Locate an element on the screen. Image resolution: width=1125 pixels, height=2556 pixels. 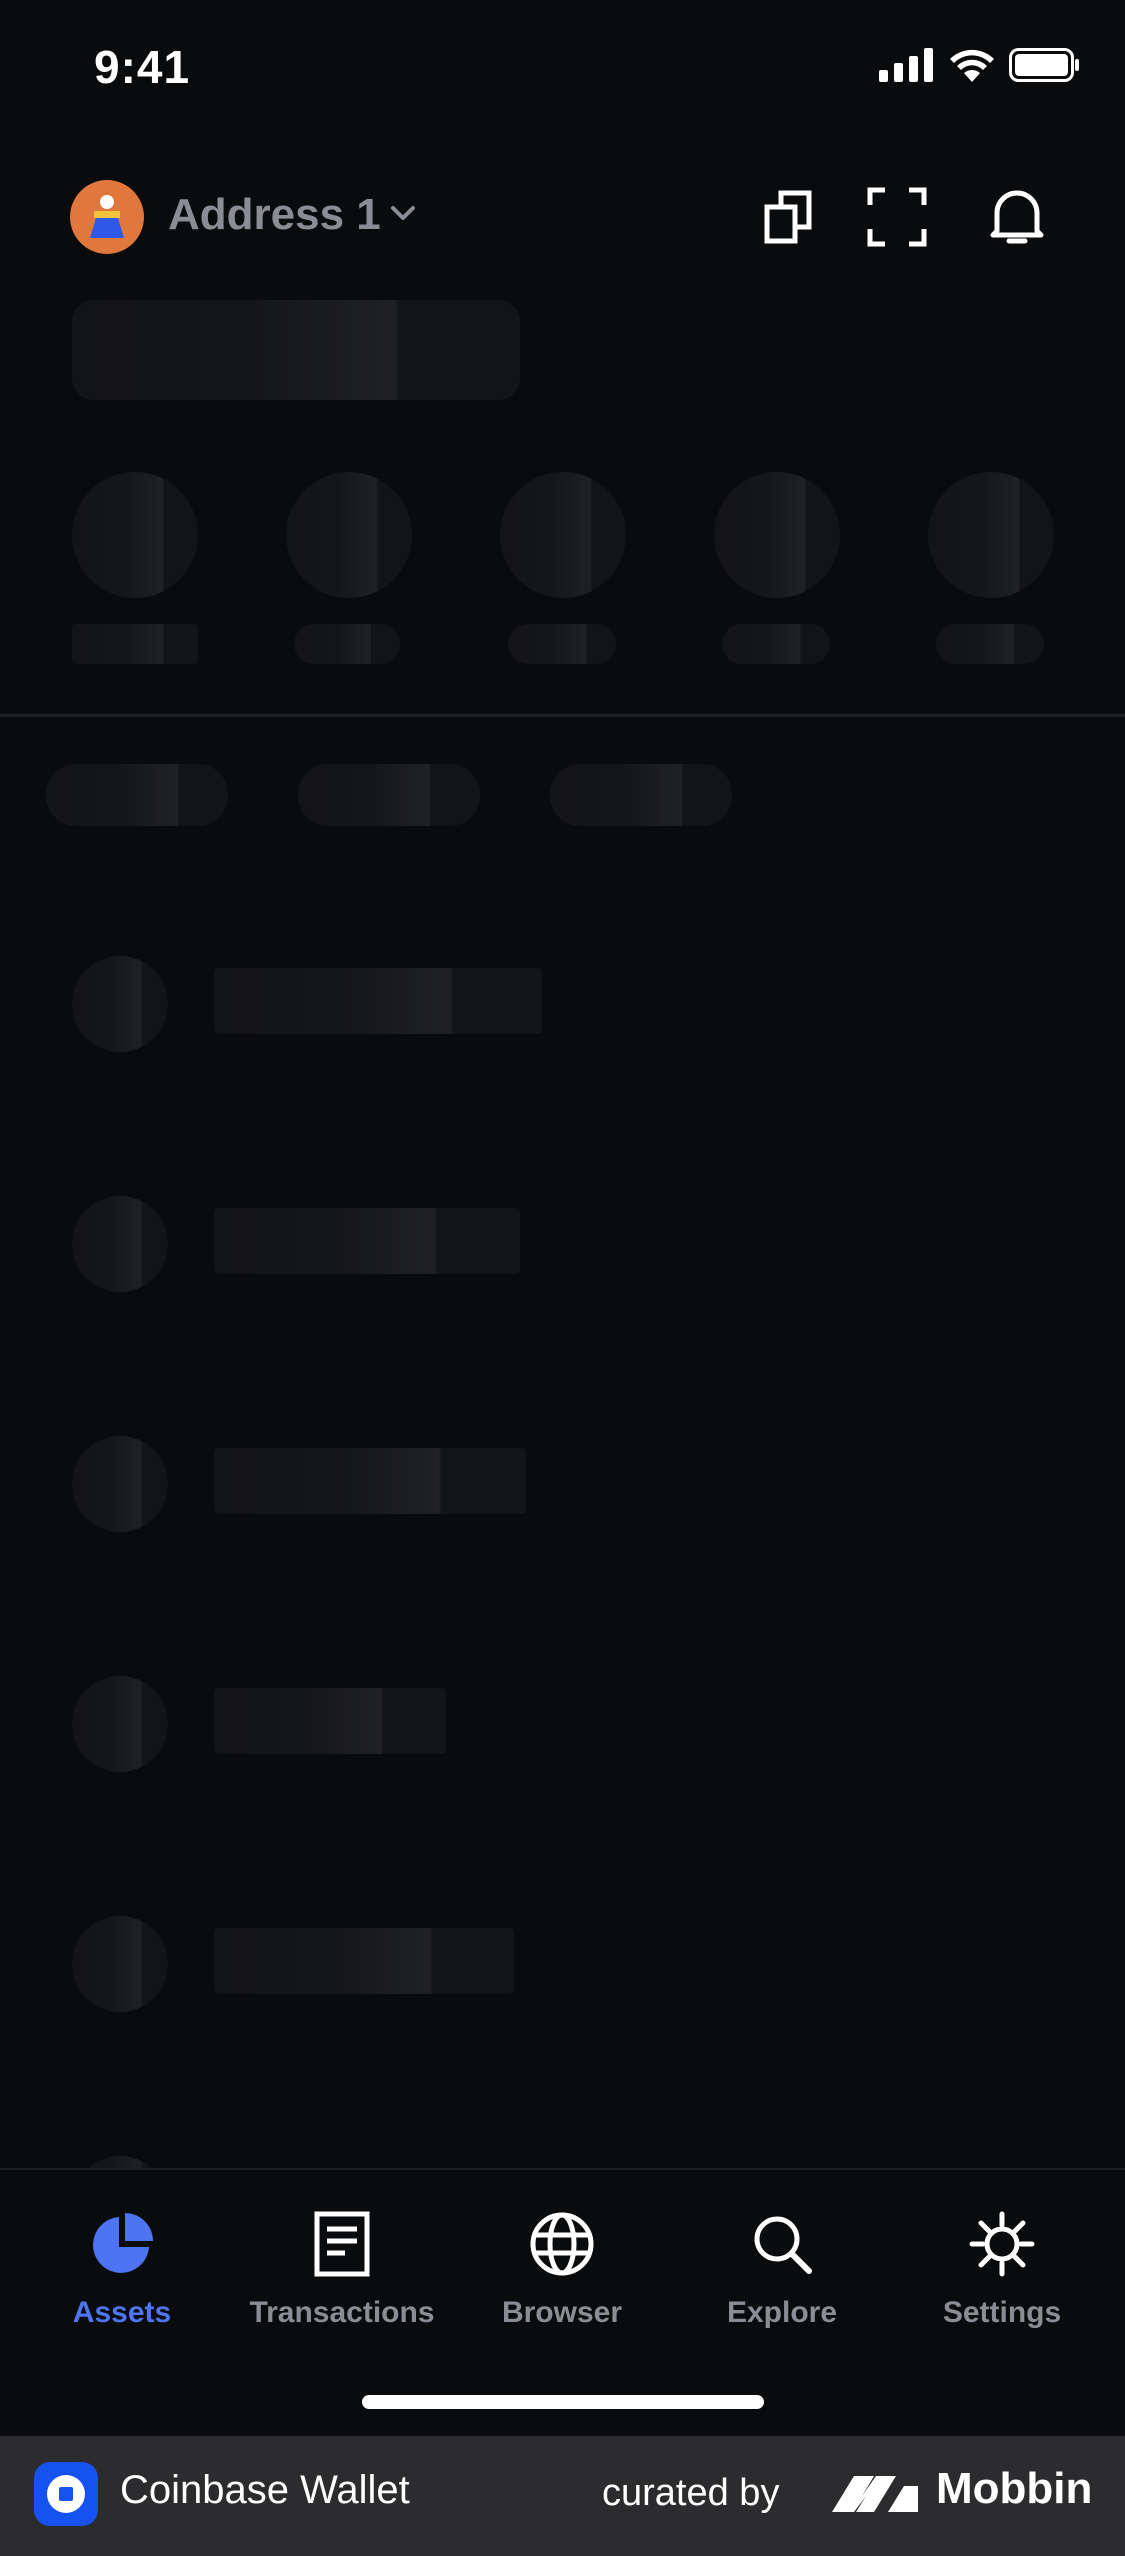
footer-brand: Mobbin is located at coordinates (1014, 2488).